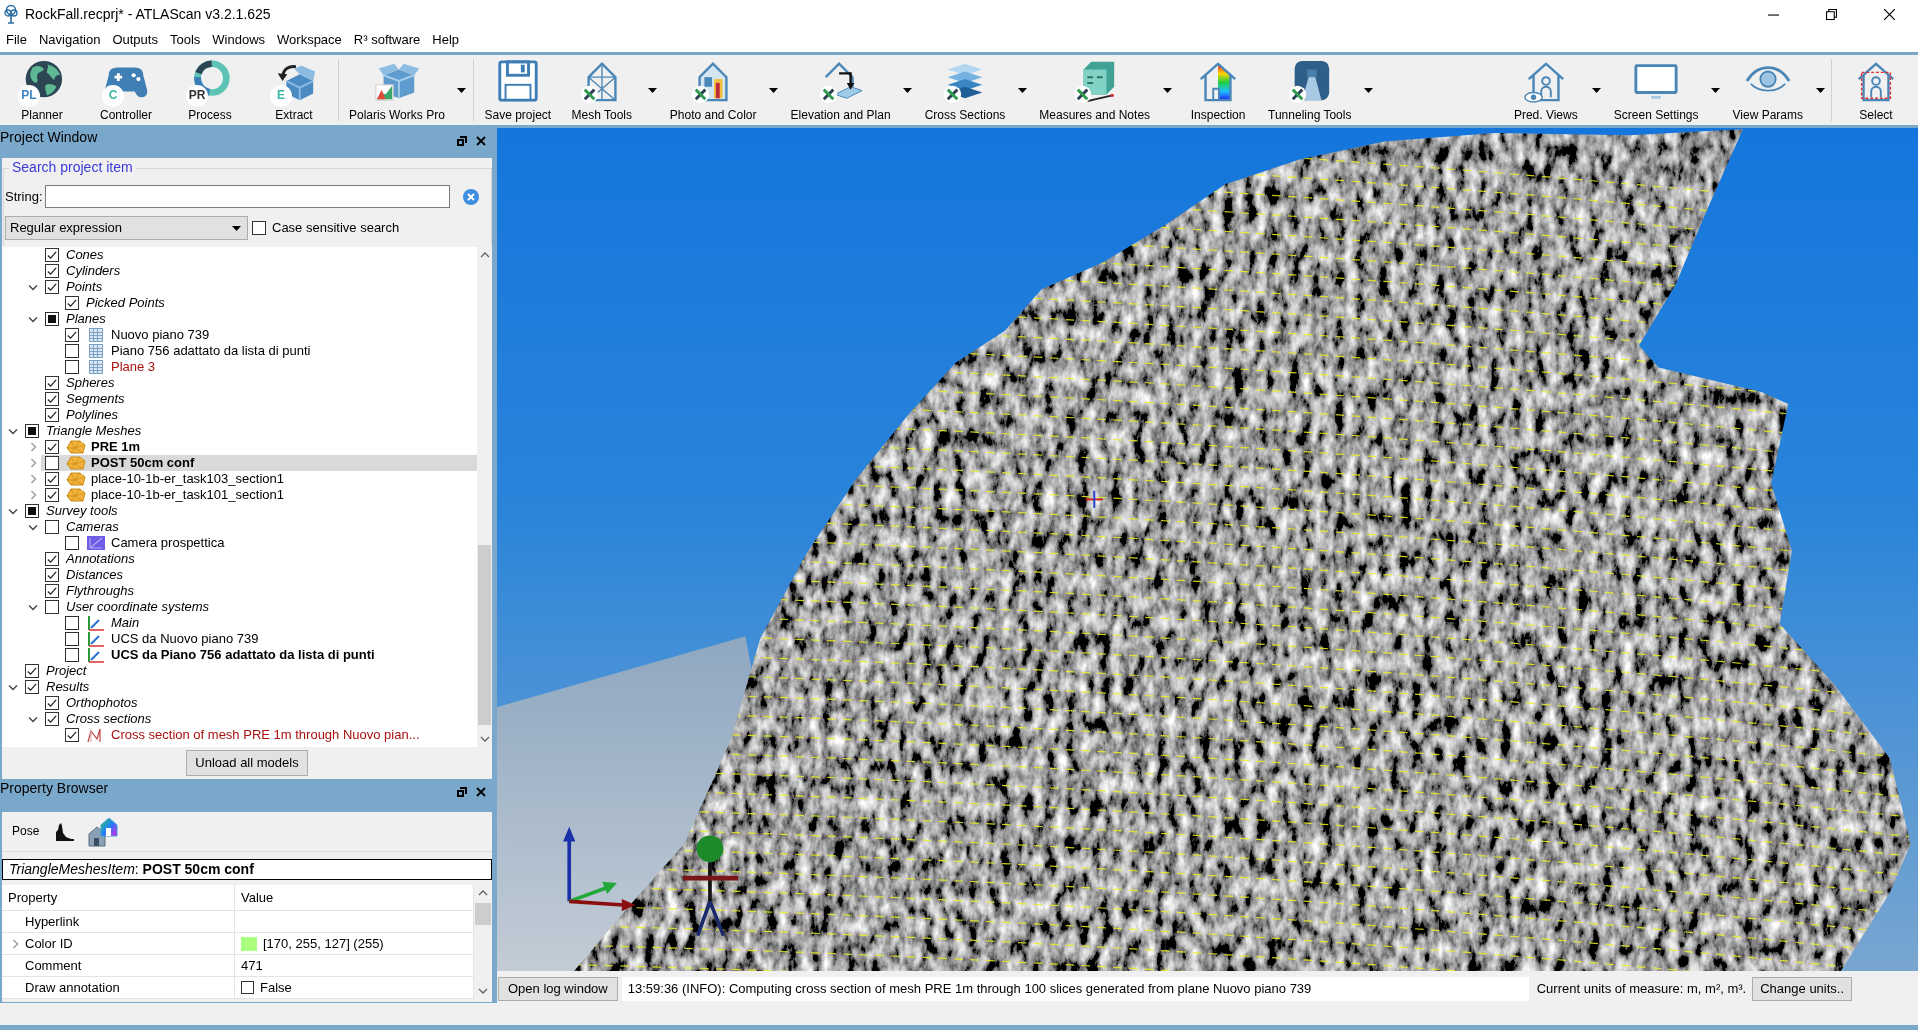 The width and height of the screenshot is (1918, 1030). Describe the element at coordinates (259, 463) in the screenshot. I see `tree-item: POST 50cm conf` at that location.